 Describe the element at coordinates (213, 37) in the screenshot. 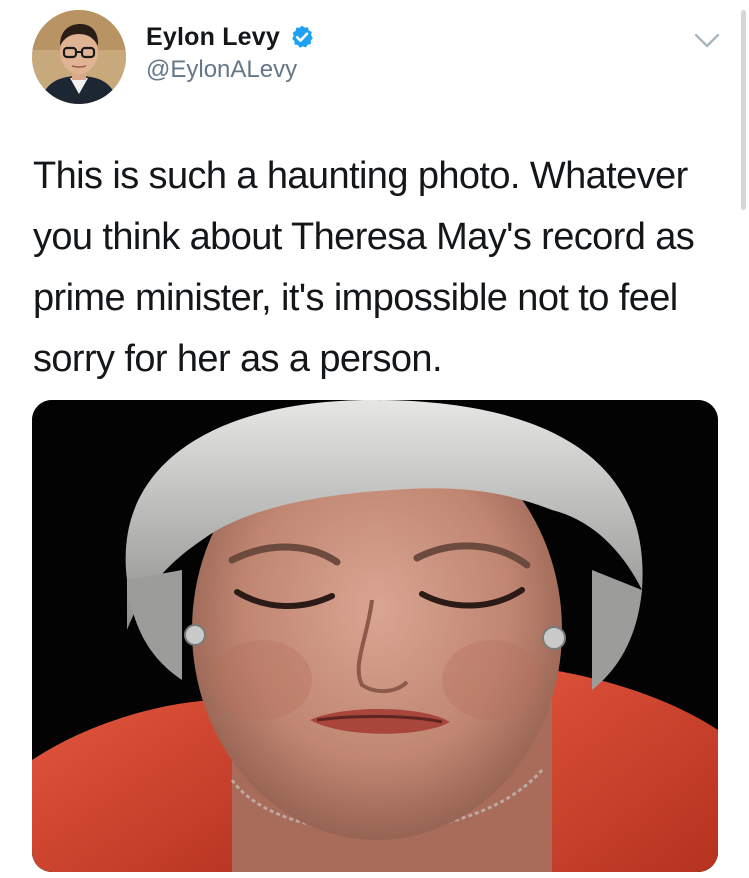

I see `author-display-name: Eylon Levy` at that location.